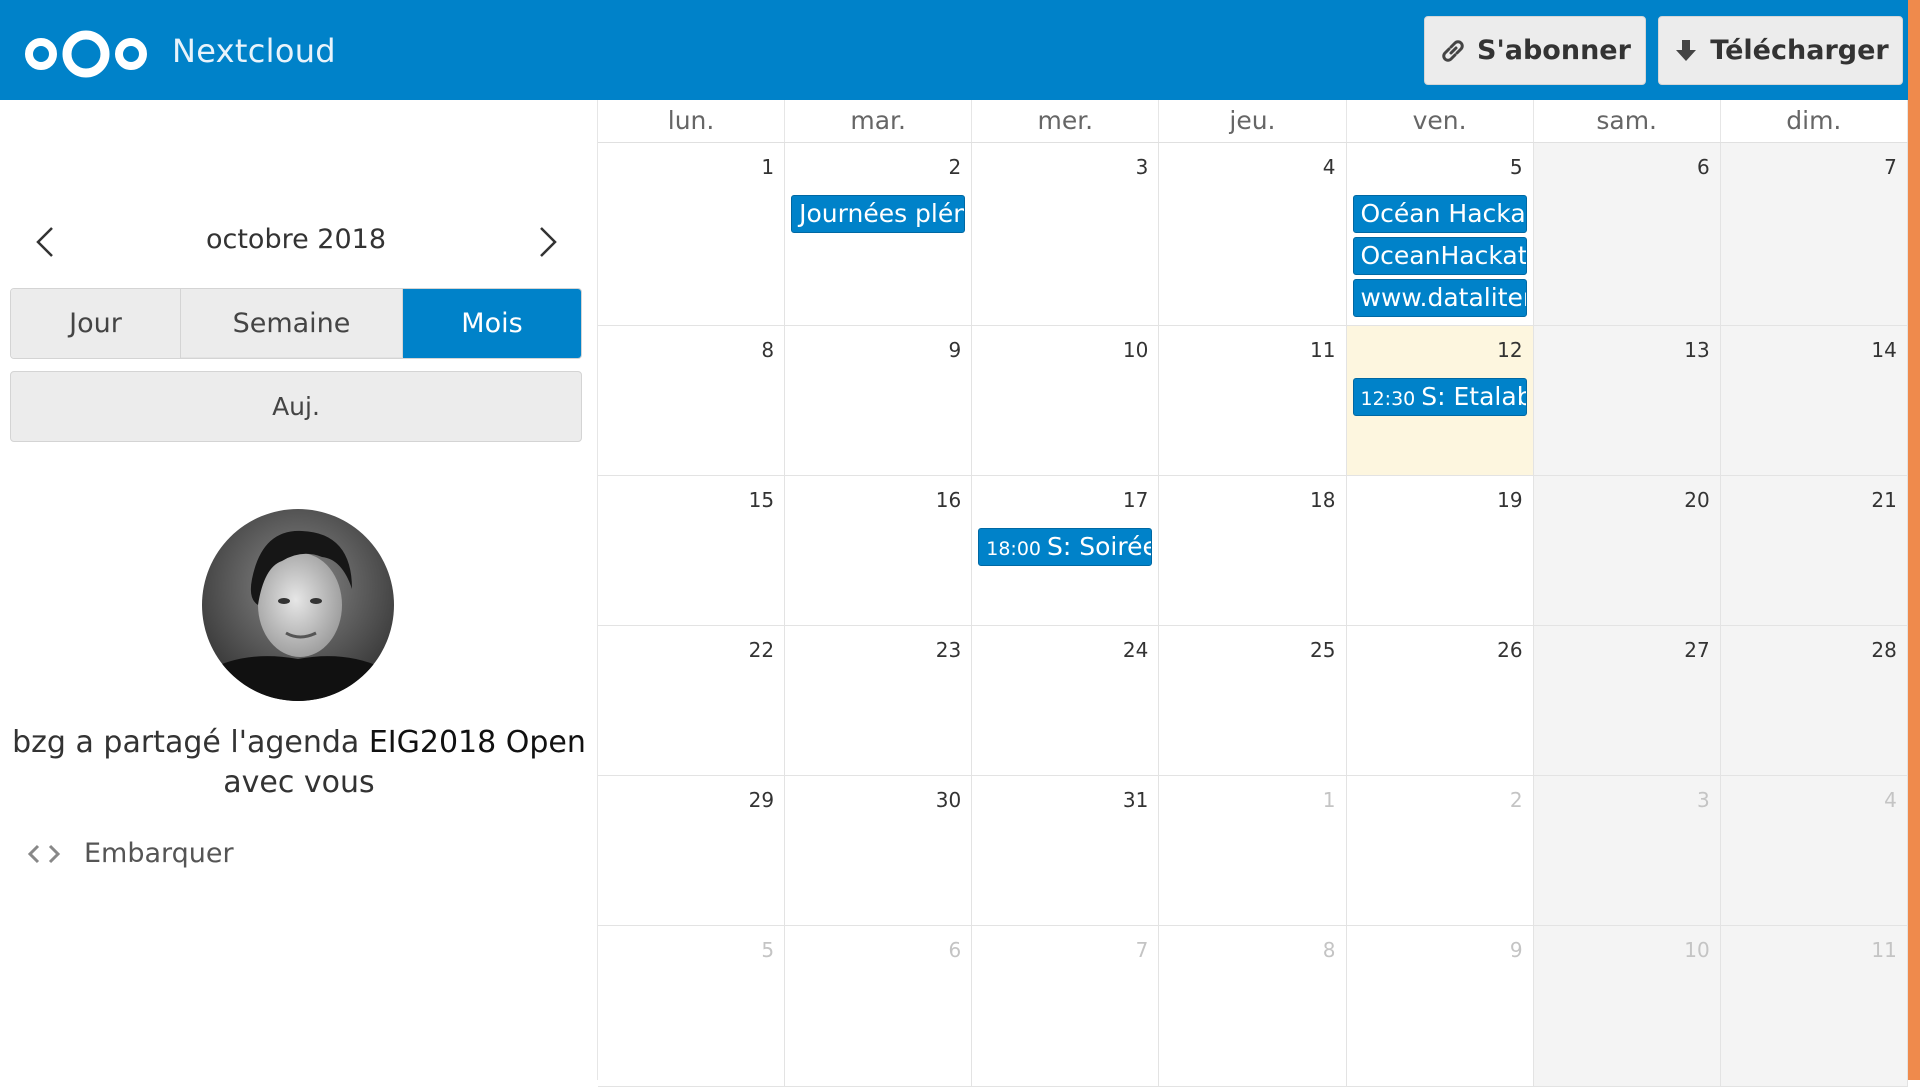 The height and width of the screenshot is (1087, 1920). Describe the element at coordinates (692, 850) in the screenshot. I see `day-cell: 29` at that location.